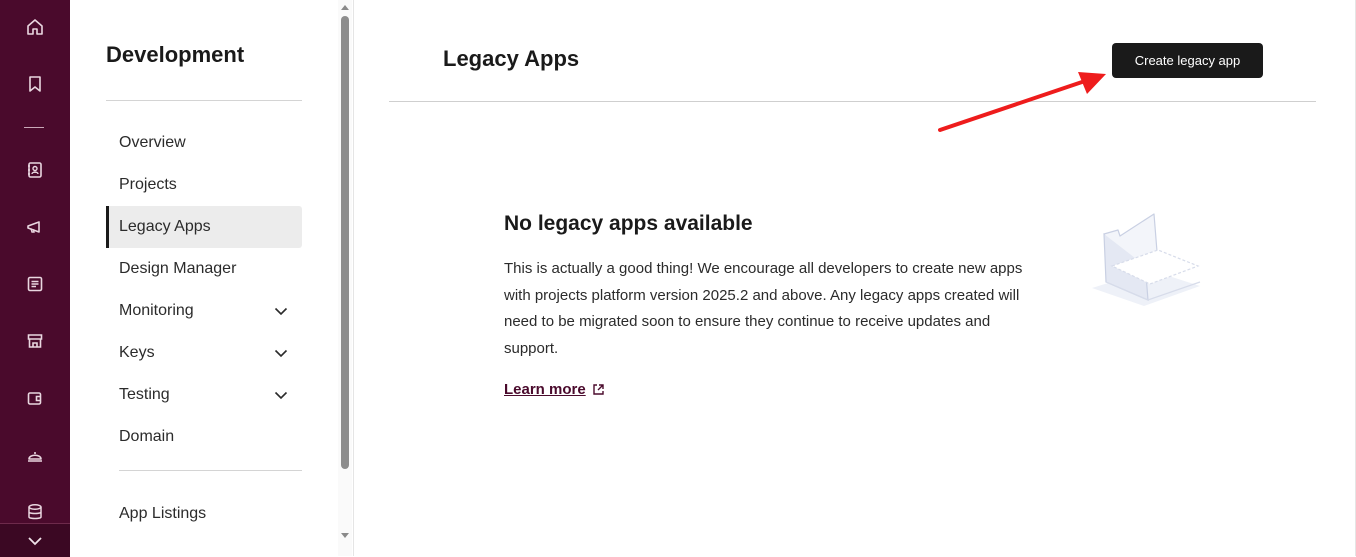 This screenshot has width=1356, height=557. Describe the element at coordinates (345, 535) in the screenshot. I see `scroll-down-arrow` at that location.